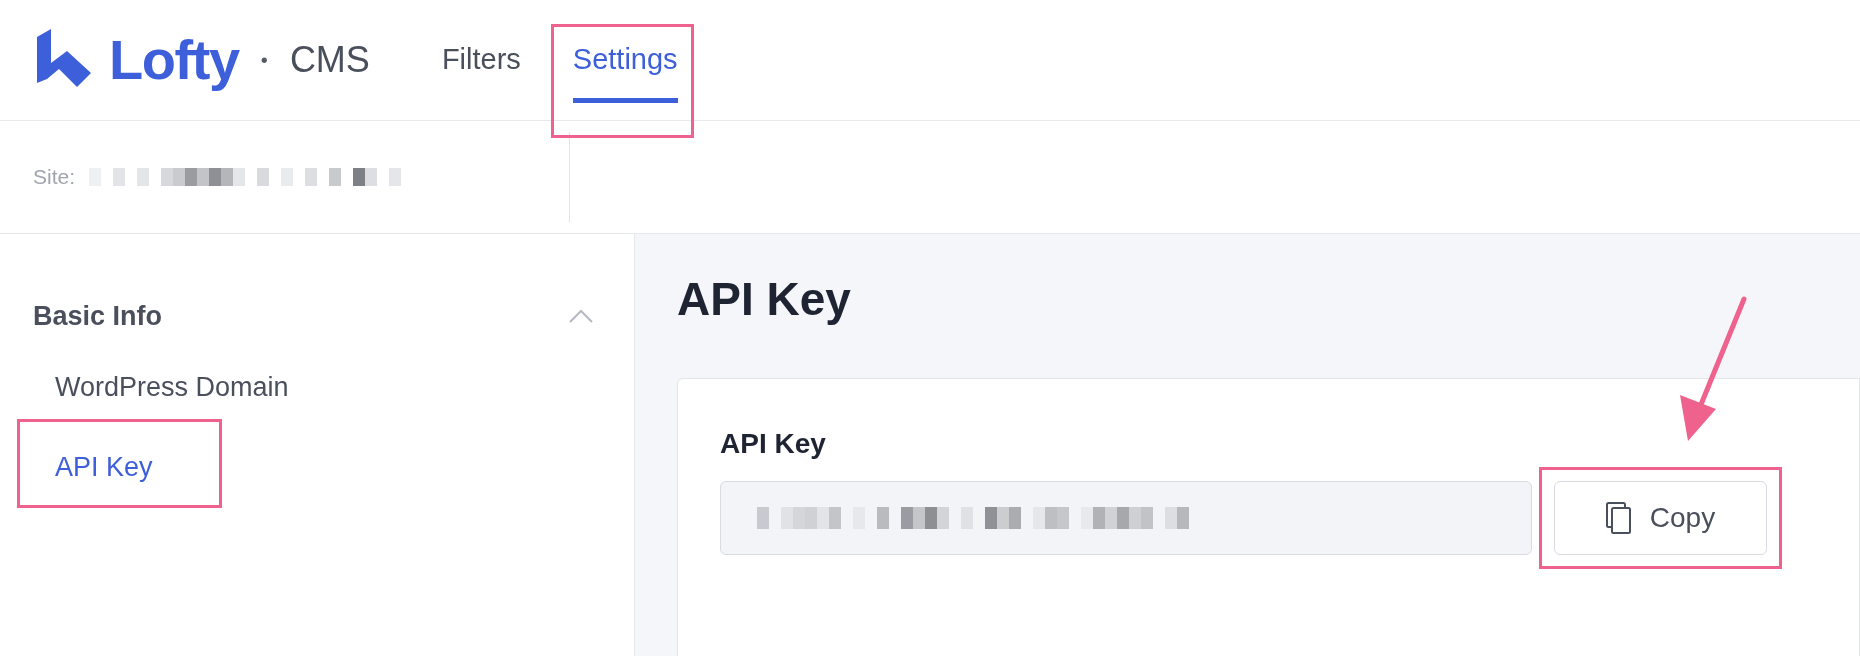 Image resolution: width=1860 pixels, height=656 pixels. I want to click on copy-icon, so click(1618, 518).